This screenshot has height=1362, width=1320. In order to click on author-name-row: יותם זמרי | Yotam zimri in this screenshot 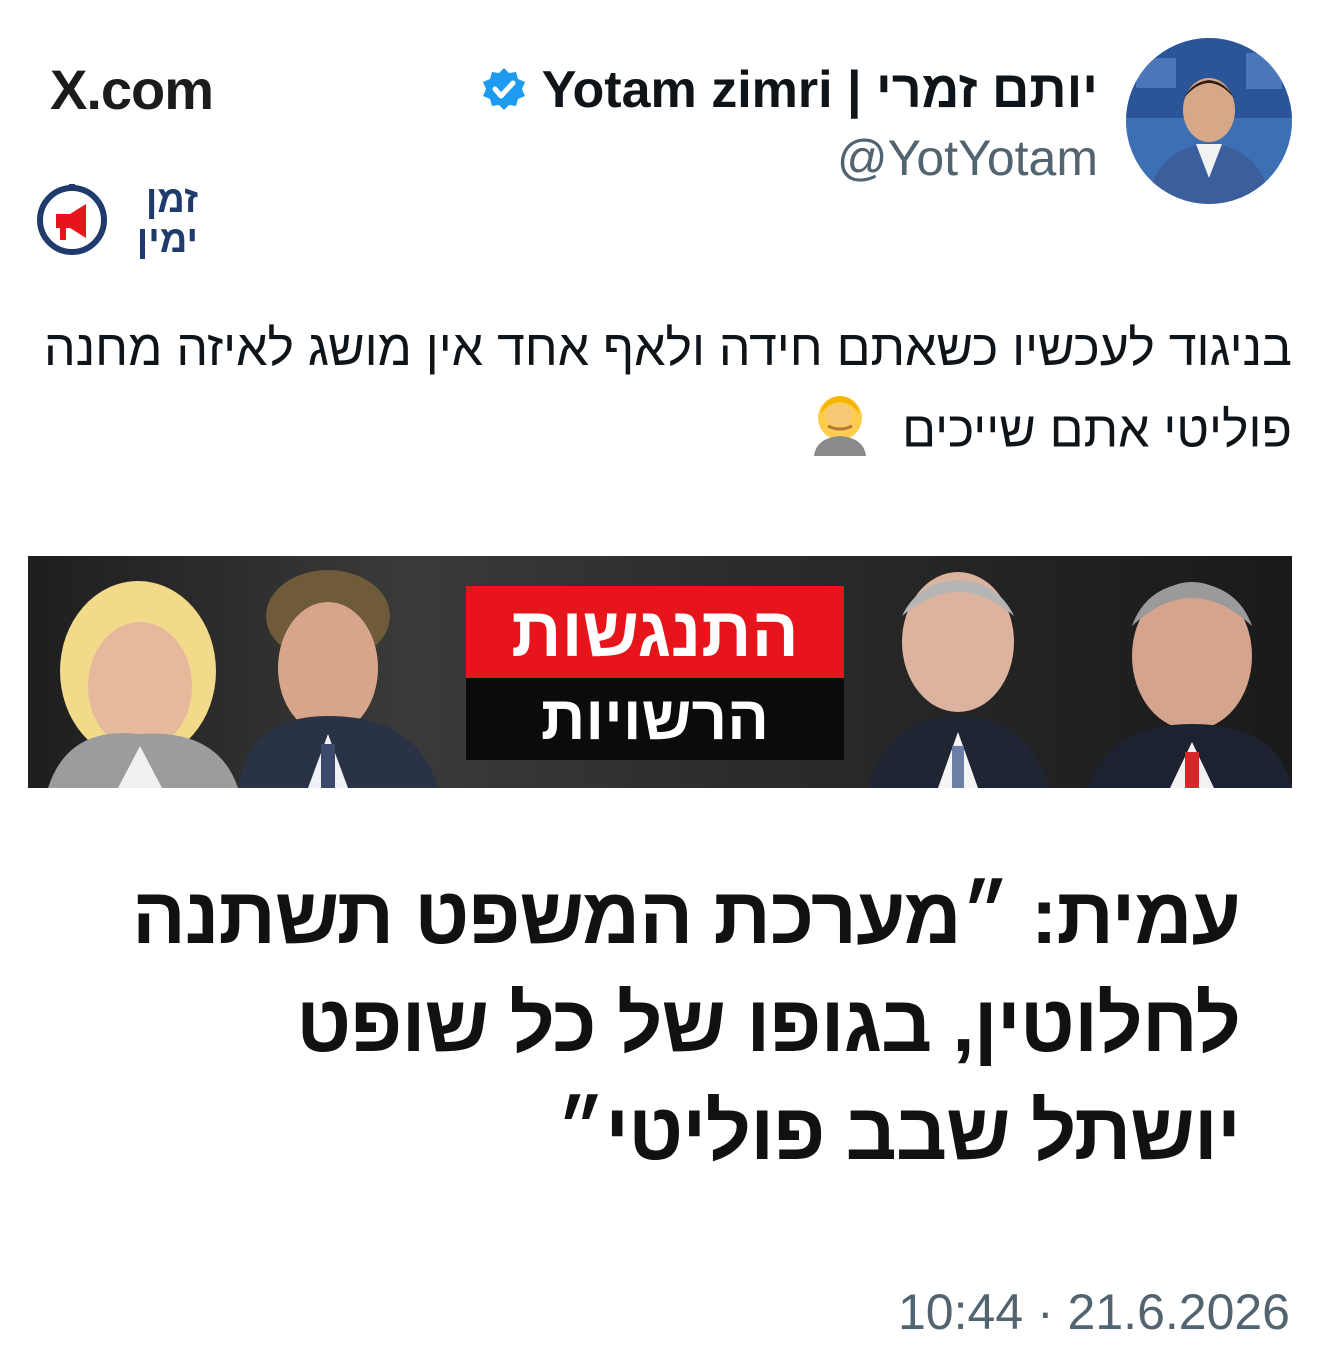, I will do `click(789, 90)`.